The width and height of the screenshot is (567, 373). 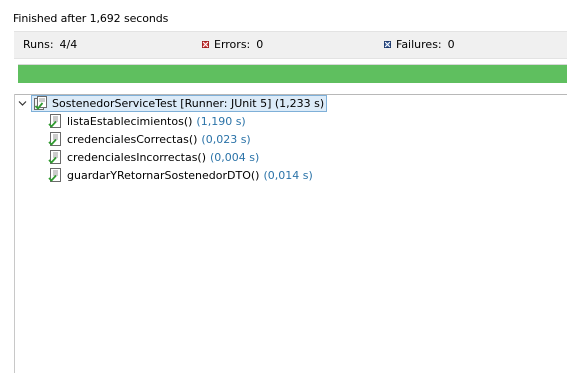 I want to click on progress-fill, so click(x=292, y=74).